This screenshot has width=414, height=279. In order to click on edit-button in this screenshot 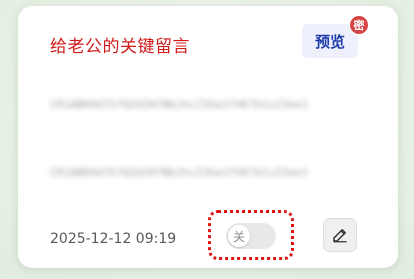, I will do `click(340, 235)`.